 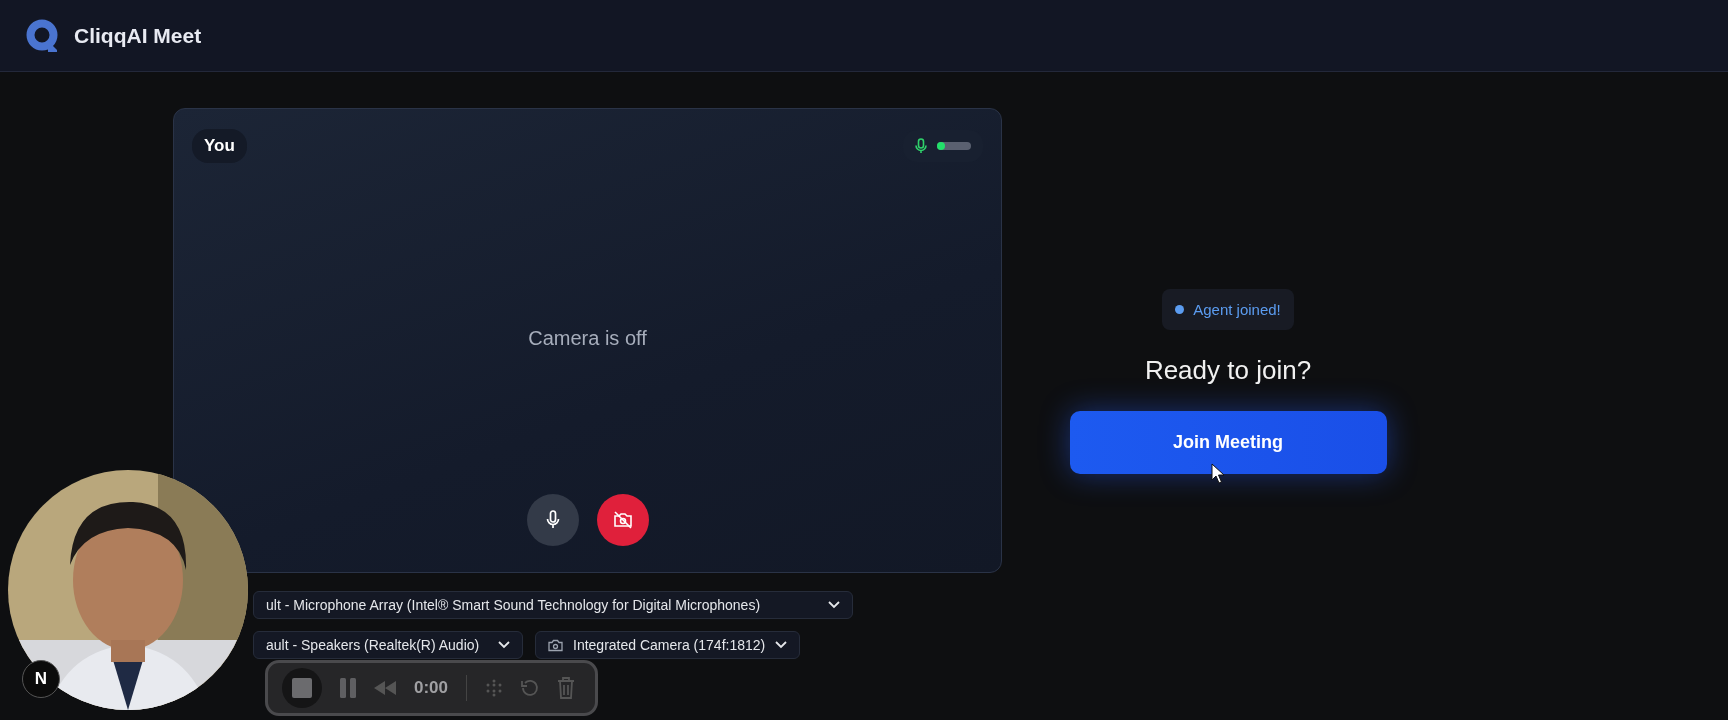 What do you see at coordinates (1228, 442) in the screenshot?
I see `join-meeting-button: Join Meeting` at bounding box center [1228, 442].